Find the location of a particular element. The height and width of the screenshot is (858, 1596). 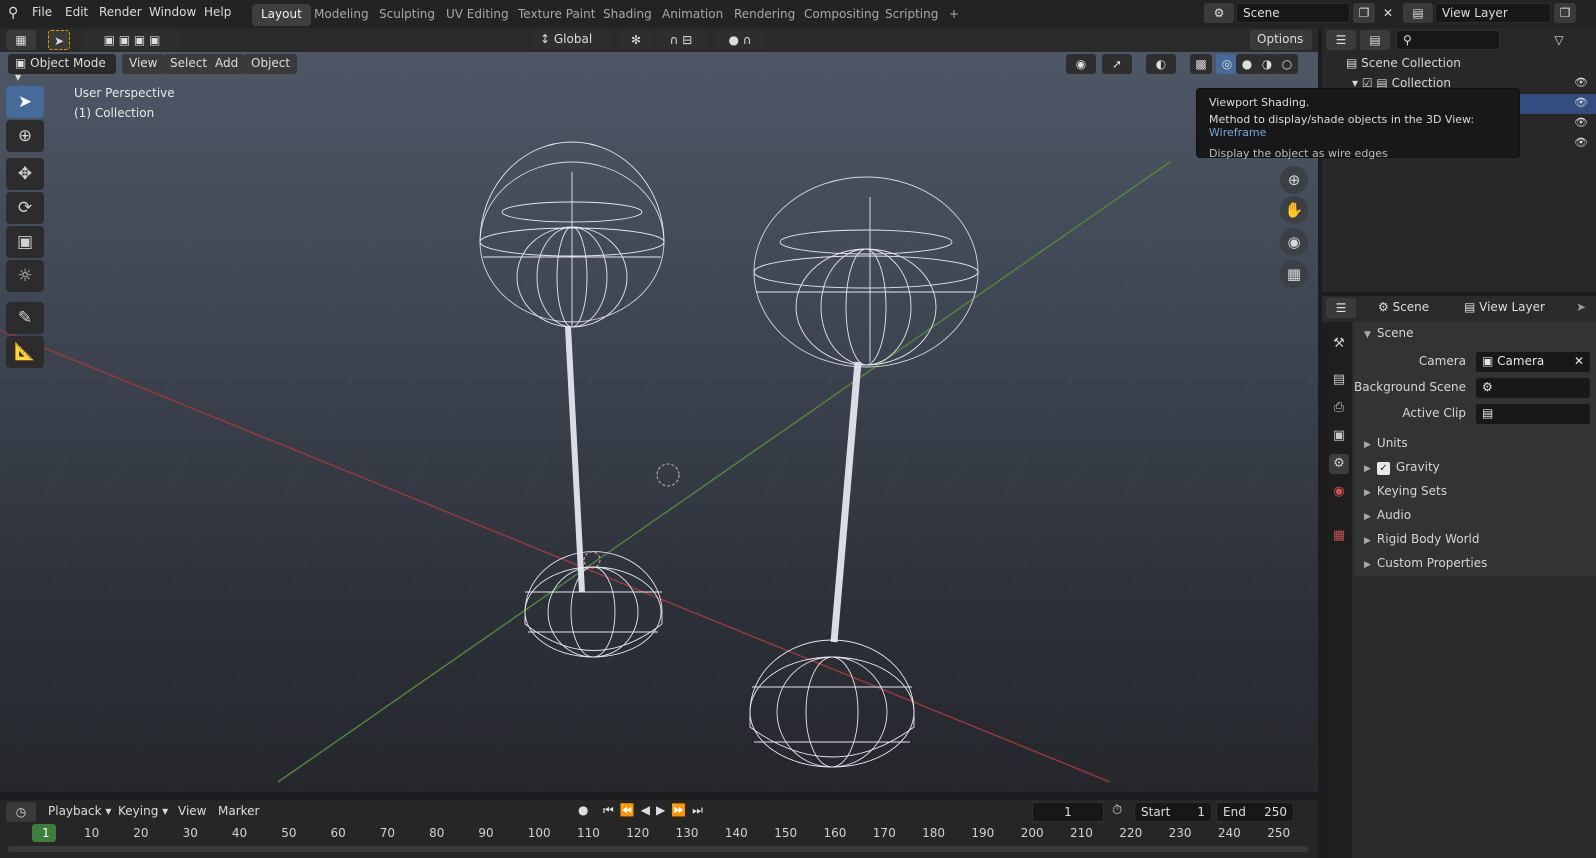

viewport-menu-select: Select is located at coordinates (189, 64).